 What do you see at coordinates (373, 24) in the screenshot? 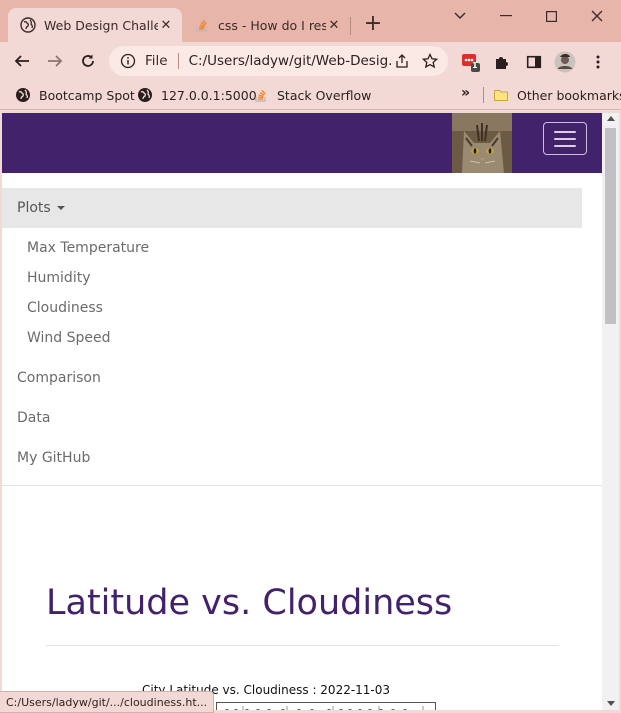
I see `new-tab-button: +` at bounding box center [373, 24].